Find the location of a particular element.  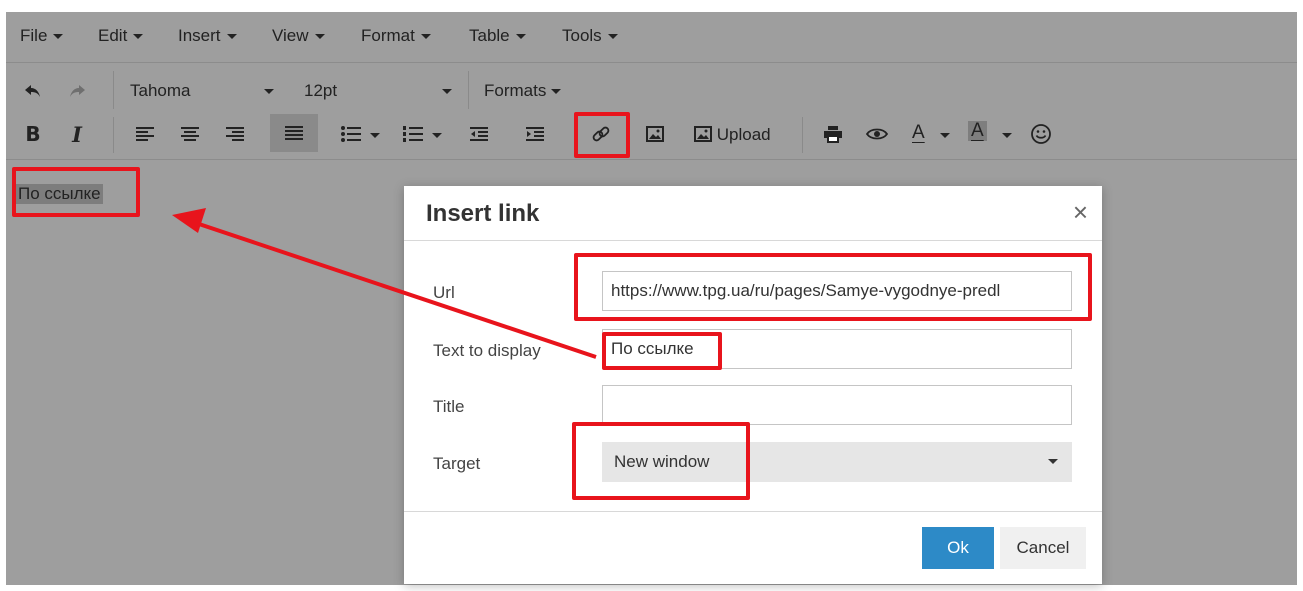

text-color-icon: A is located at coordinates (918, 132).